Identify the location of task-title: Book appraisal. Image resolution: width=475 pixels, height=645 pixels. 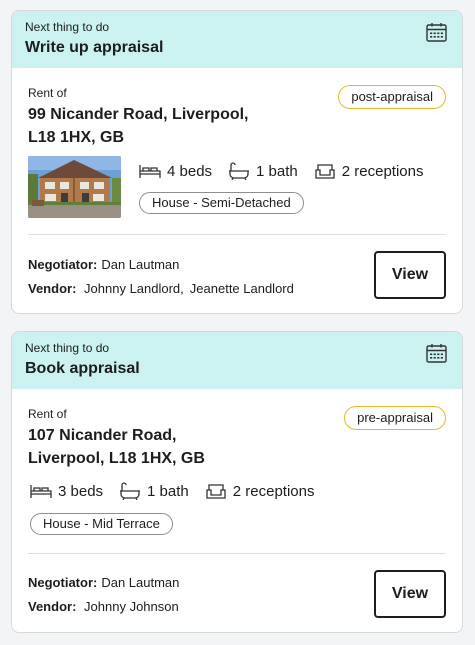
(82, 368).